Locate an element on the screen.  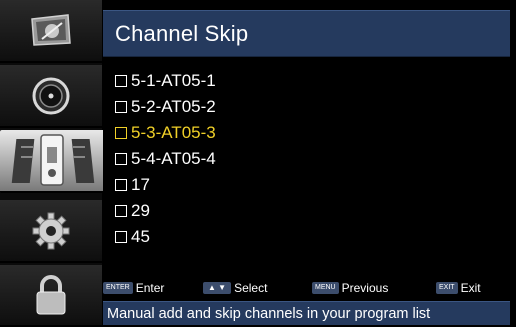
audio-icon is located at coordinates (51, 95).